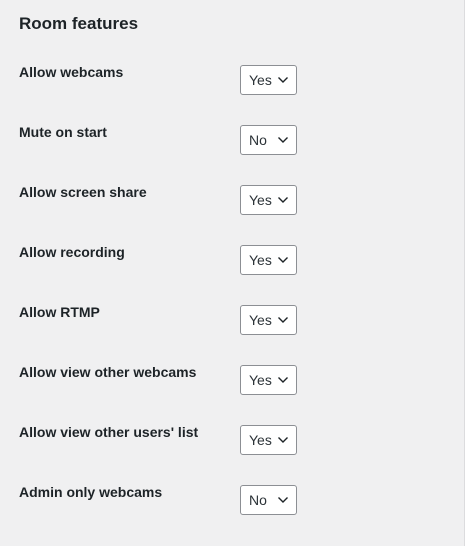  Describe the element at coordinates (71, 72) in the screenshot. I see `feature-label: Allow webcams` at that location.